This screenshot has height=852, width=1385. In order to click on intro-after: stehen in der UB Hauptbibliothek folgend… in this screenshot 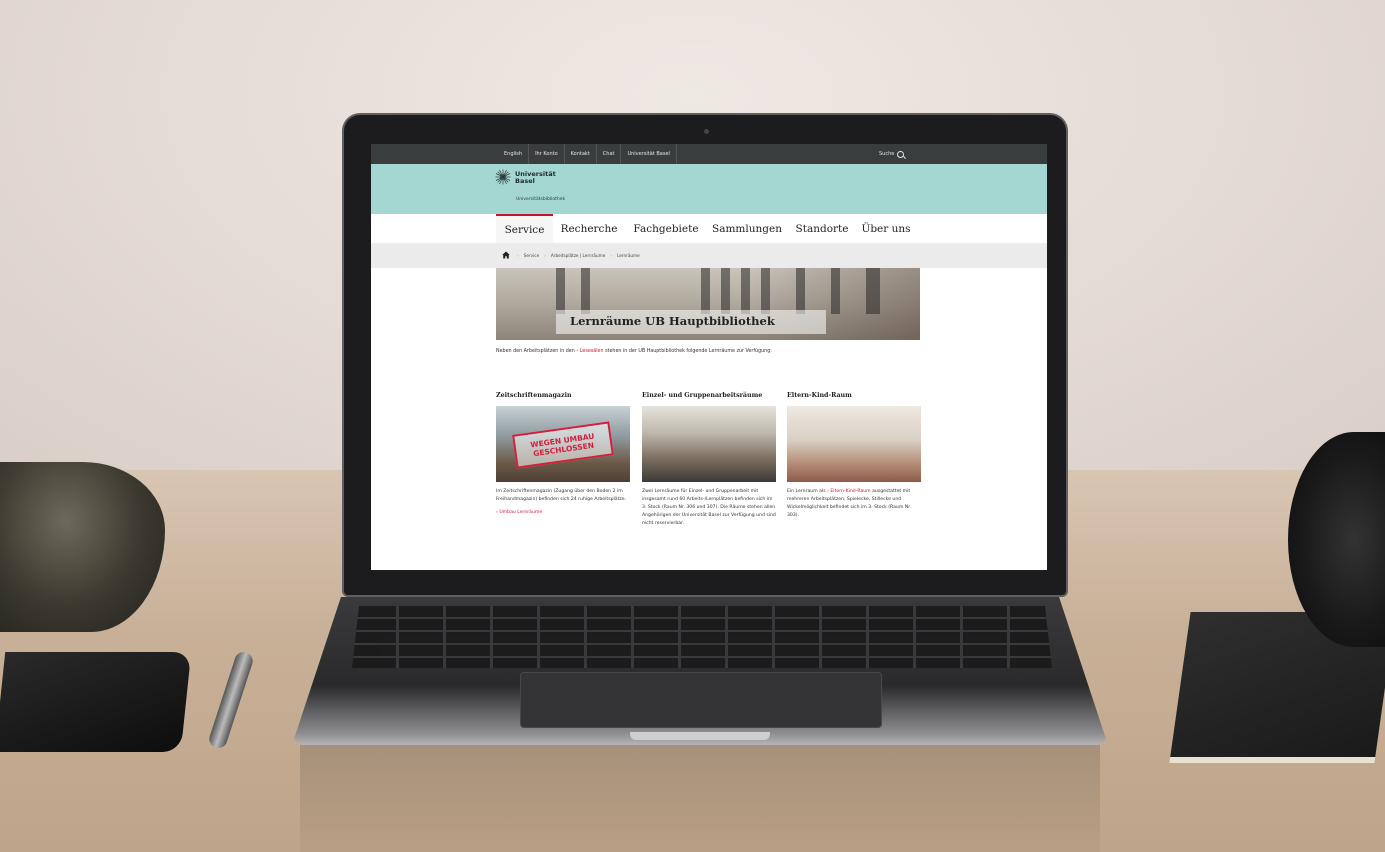, I will do `click(687, 351)`.